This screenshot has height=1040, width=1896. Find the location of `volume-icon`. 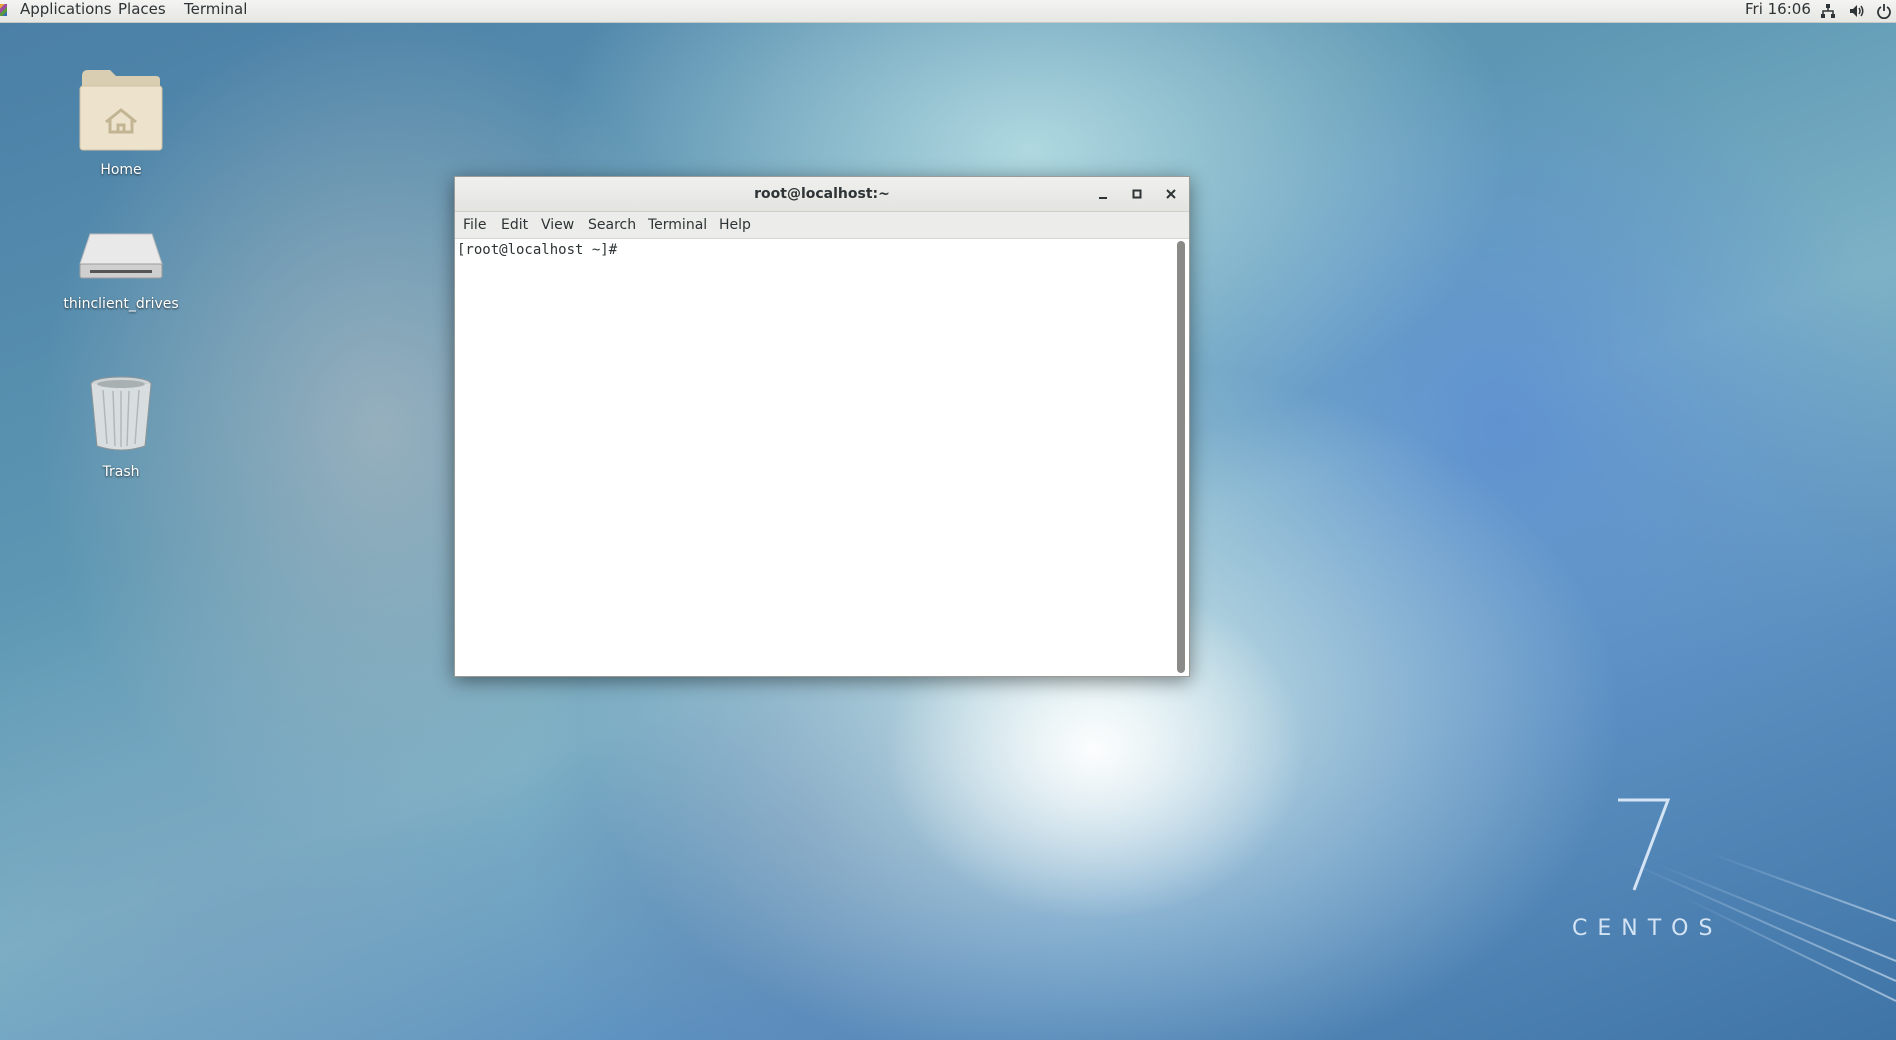

volume-icon is located at coordinates (1857, 11).